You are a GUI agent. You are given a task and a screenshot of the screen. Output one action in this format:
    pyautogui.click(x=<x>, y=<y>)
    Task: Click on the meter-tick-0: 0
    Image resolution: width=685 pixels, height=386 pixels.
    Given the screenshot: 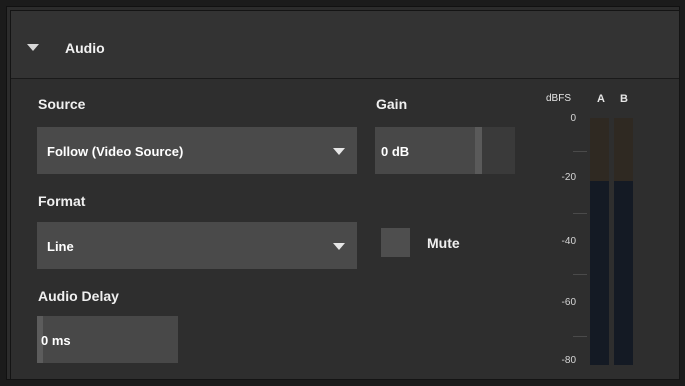 What is the action you would take?
    pyautogui.click(x=573, y=118)
    